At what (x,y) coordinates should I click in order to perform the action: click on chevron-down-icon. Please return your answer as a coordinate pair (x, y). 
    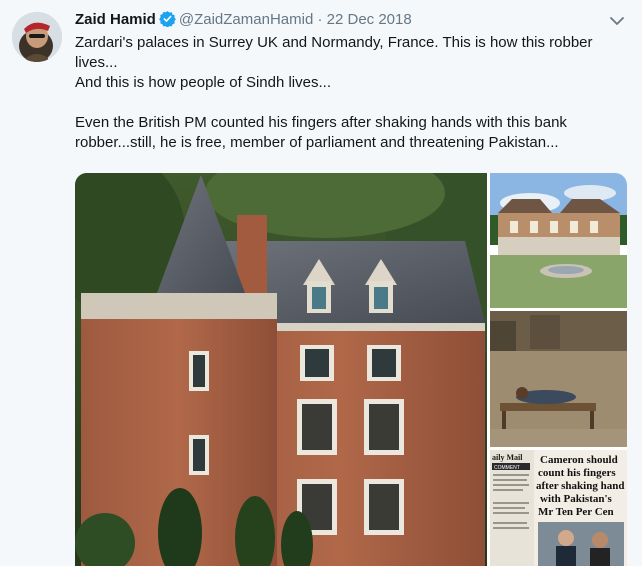
    Looking at the image, I should click on (617, 21).